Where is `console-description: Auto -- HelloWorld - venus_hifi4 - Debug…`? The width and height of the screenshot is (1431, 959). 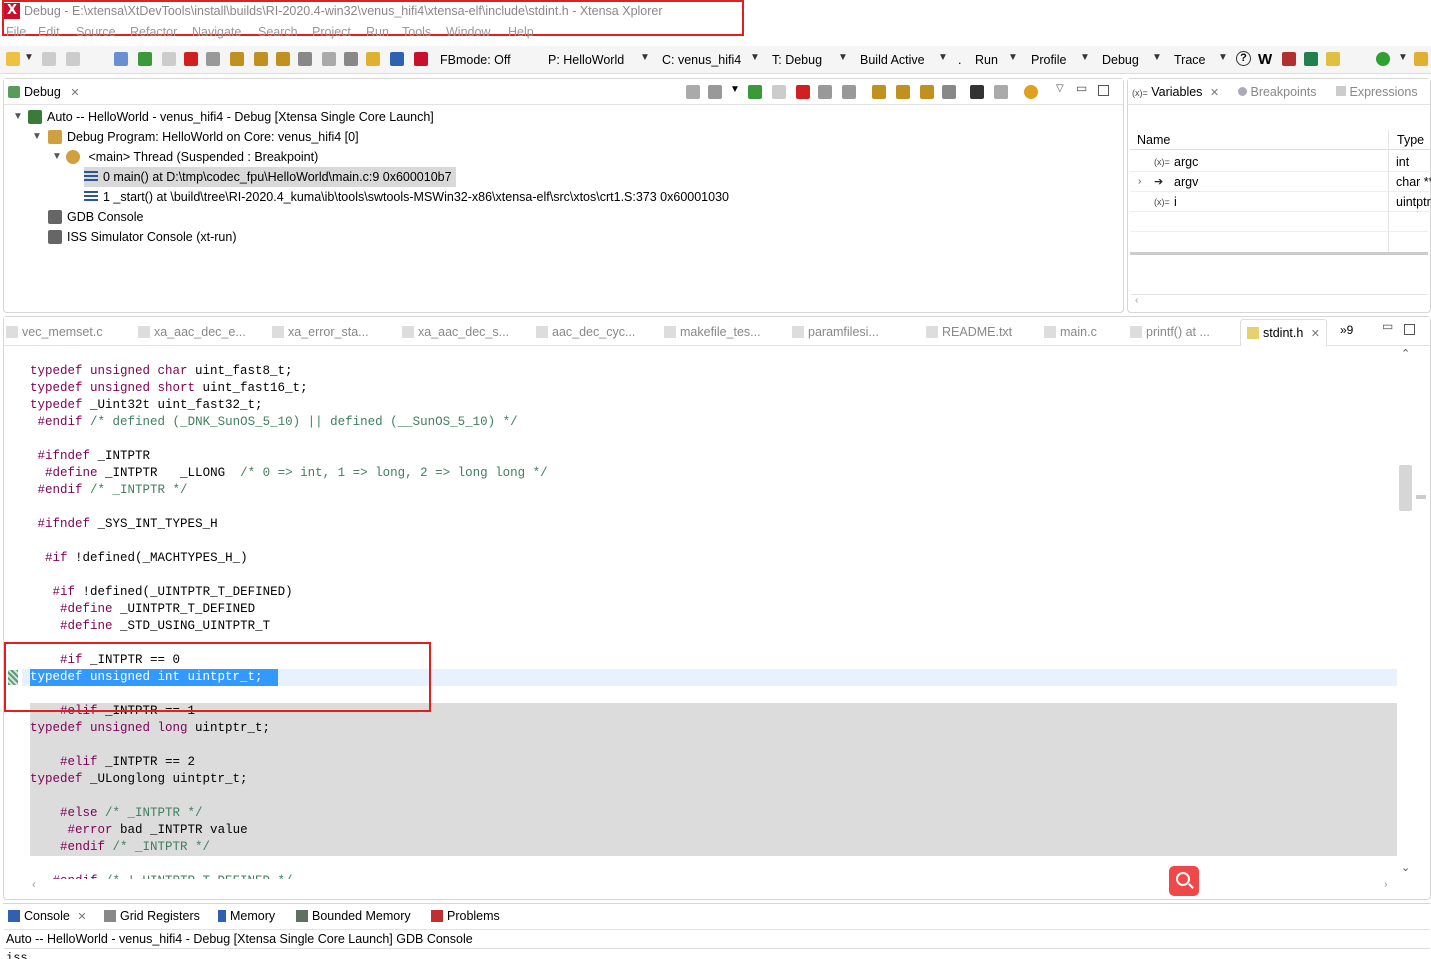
console-description: Auto -- HelloWorld - venus_hifi4 - Debug… is located at coordinates (239, 939).